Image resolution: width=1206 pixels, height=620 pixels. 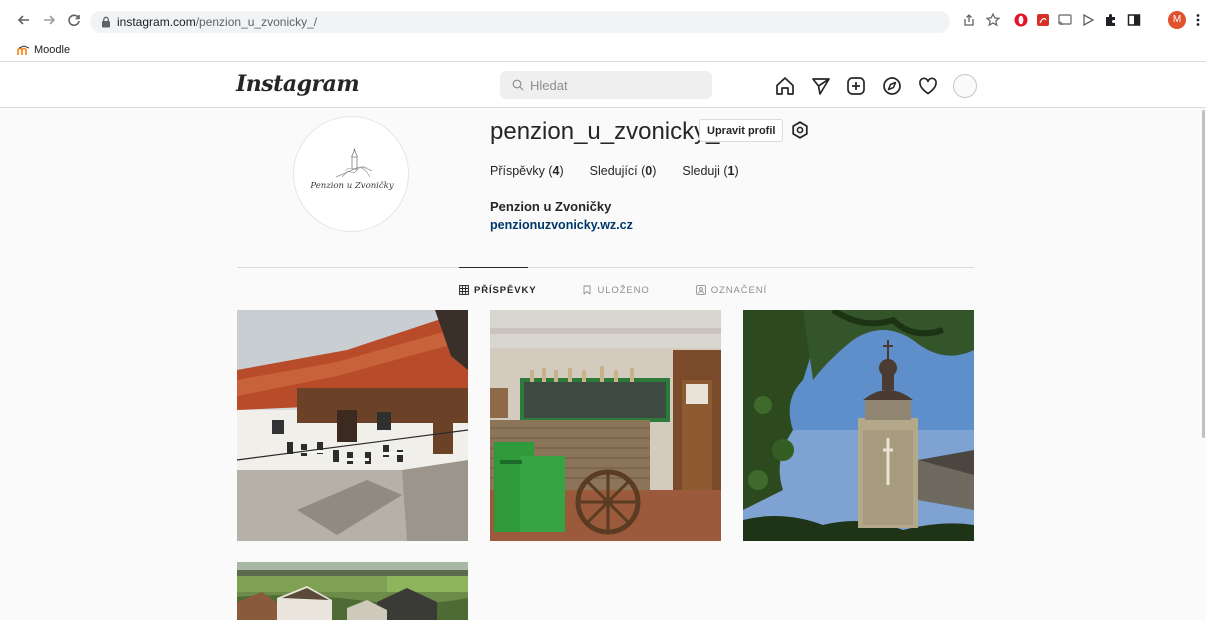 What do you see at coordinates (928, 86) in the screenshot?
I see `activity-heart-icon` at bounding box center [928, 86].